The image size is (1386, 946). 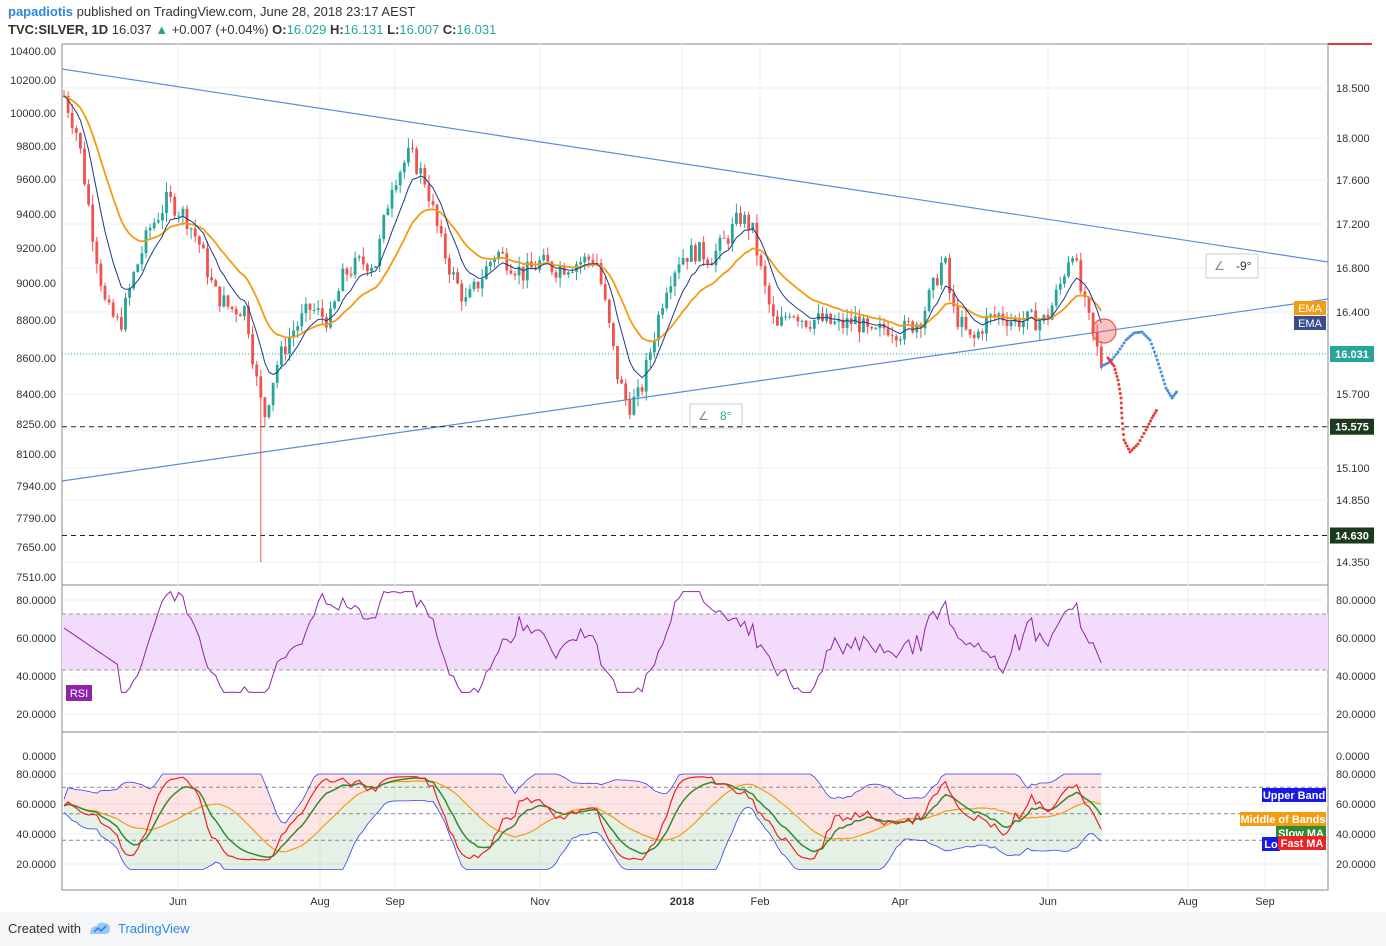 What do you see at coordinates (33, 114) in the screenshot?
I see `left-price-tick: 10000.00` at bounding box center [33, 114].